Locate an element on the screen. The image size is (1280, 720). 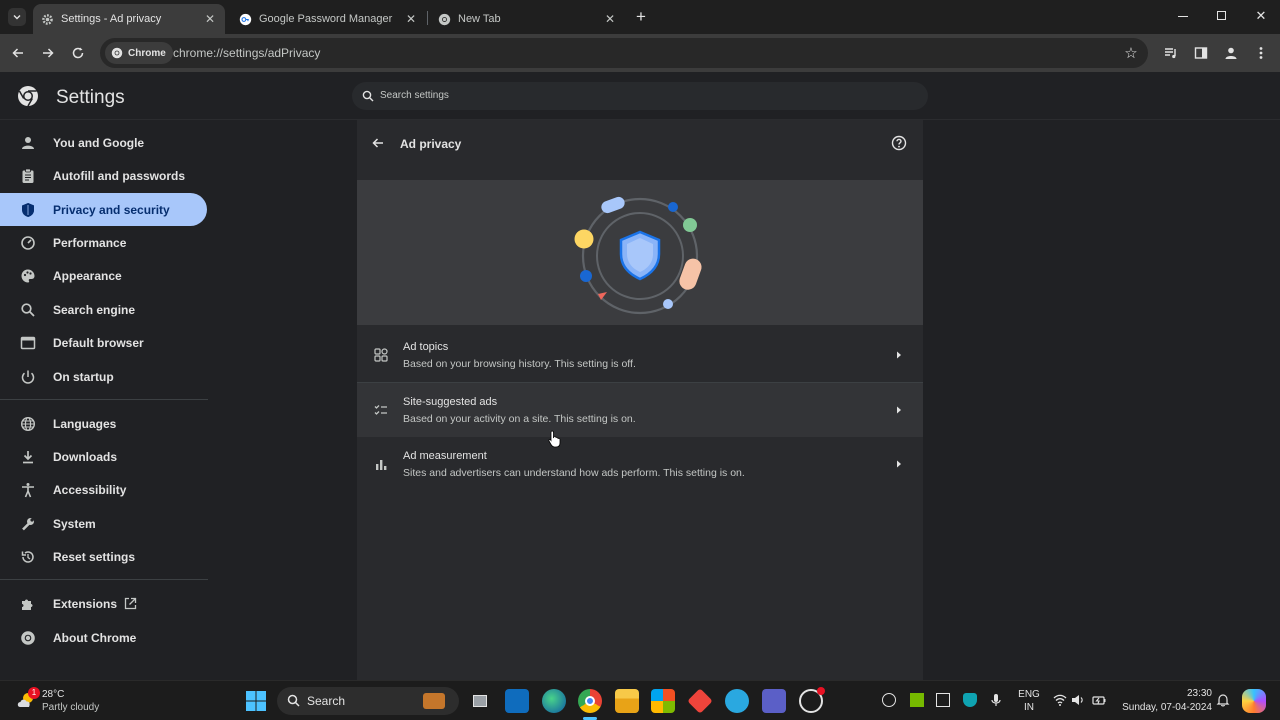
sidebar-item-reset: Reset settings is located at coordinates (103, 556).